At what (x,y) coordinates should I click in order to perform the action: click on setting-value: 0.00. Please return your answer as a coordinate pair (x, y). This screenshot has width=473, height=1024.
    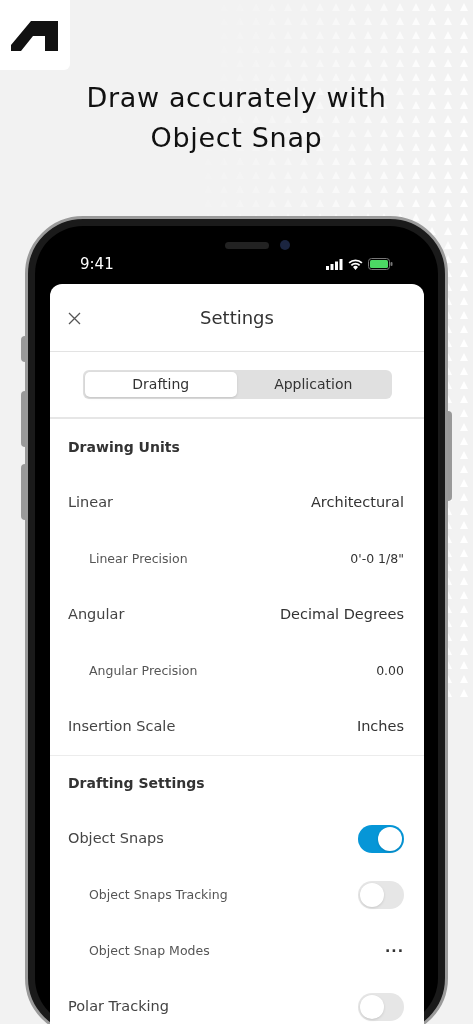
    Looking at the image, I should click on (390, 670).